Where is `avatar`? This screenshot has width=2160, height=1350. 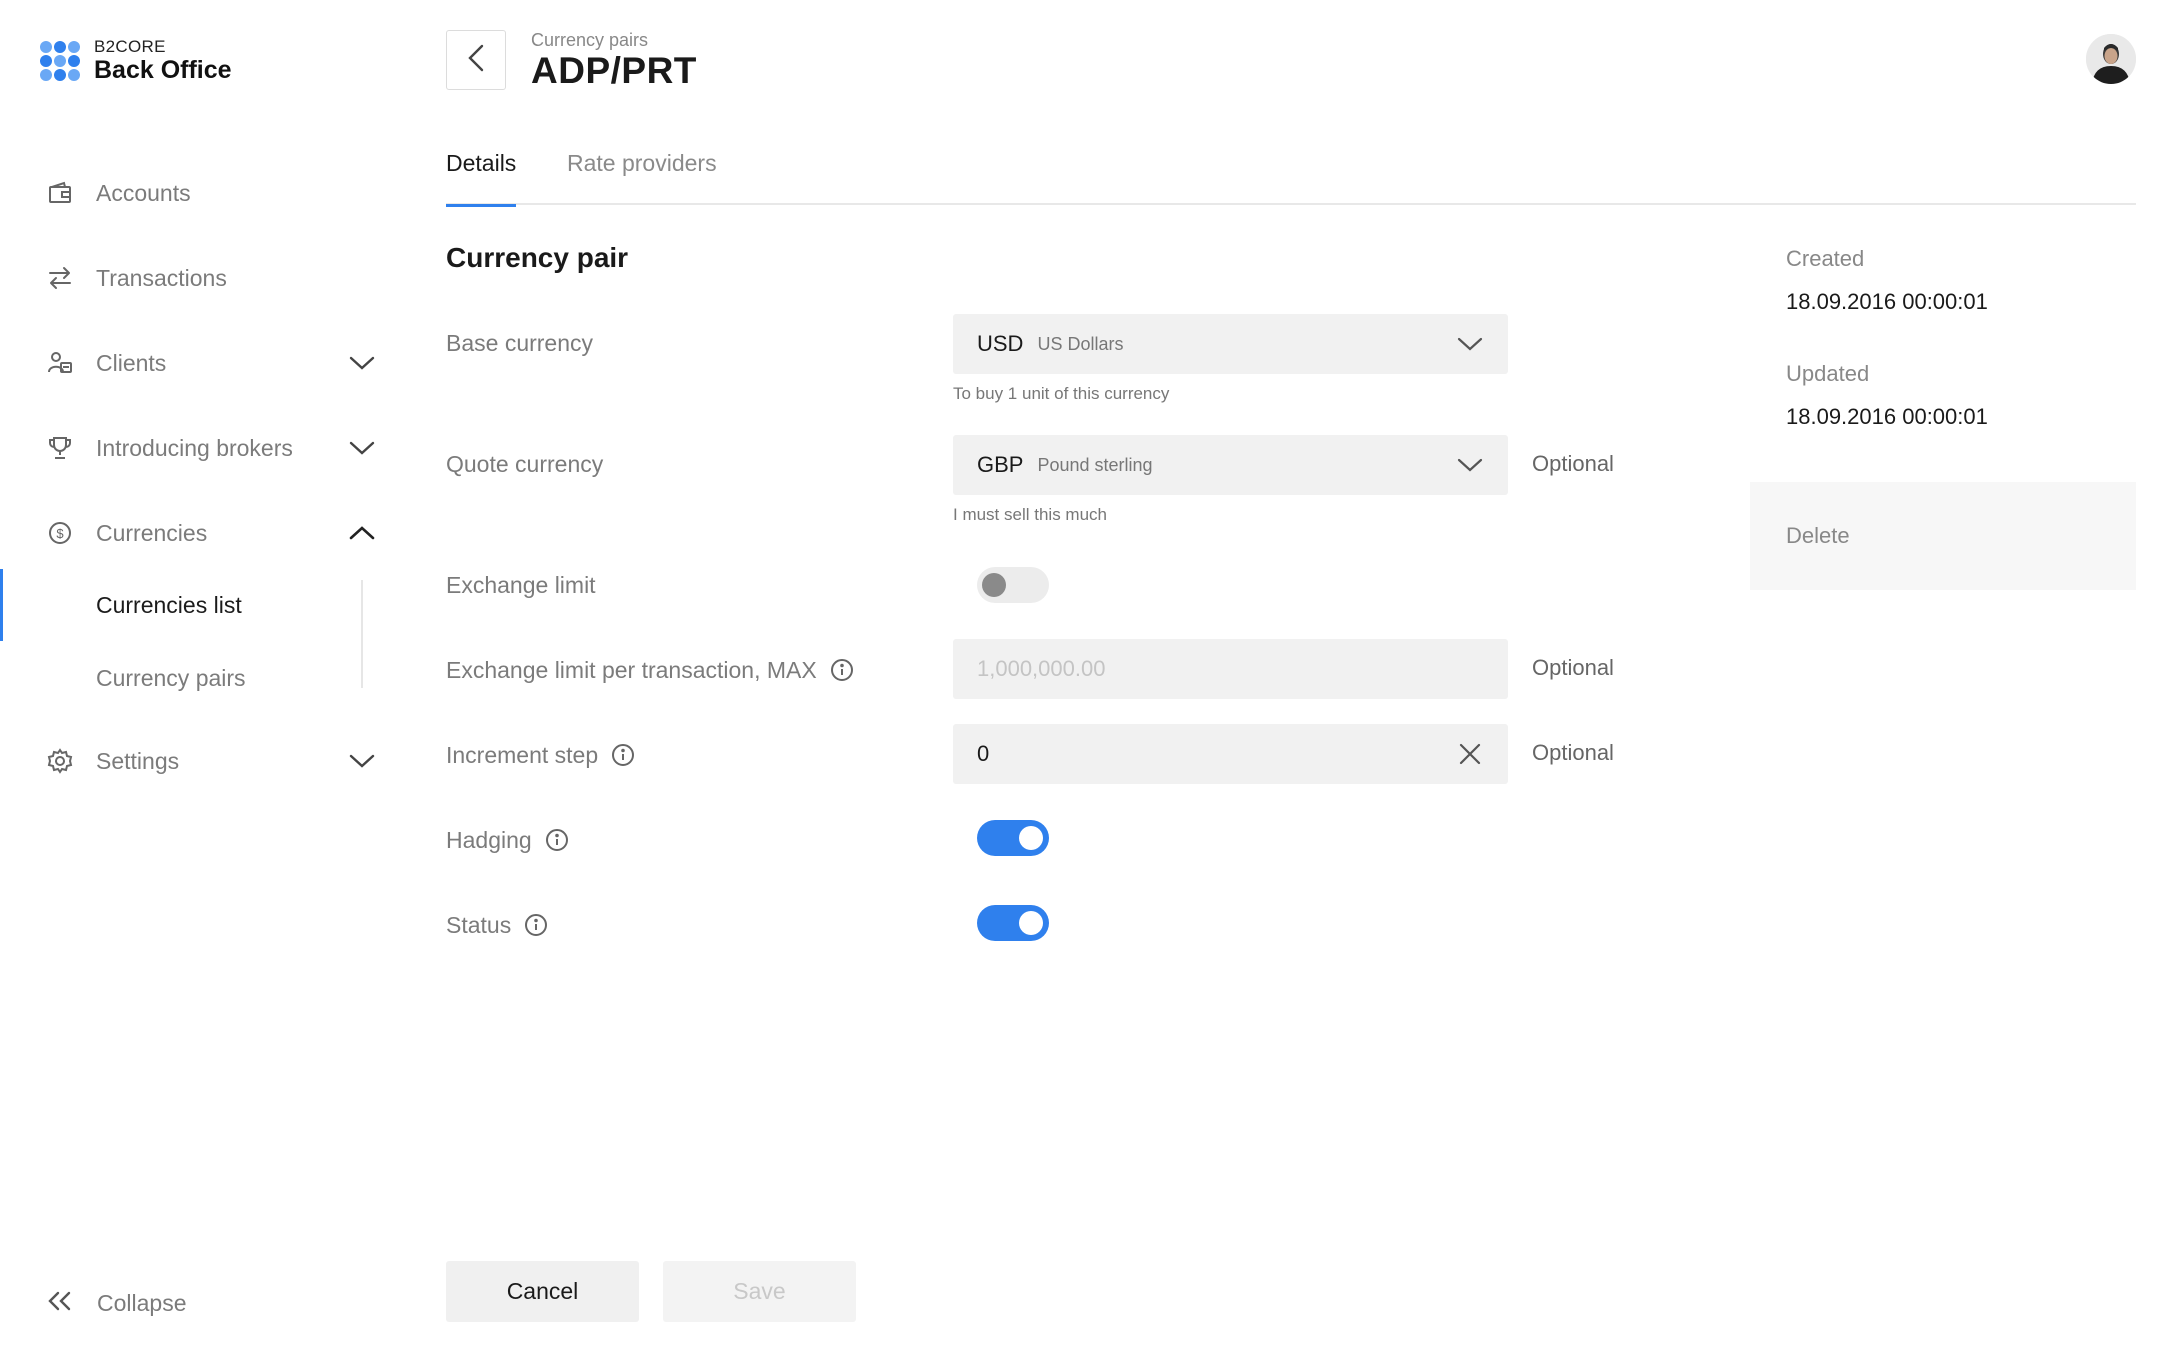 avatar is located at coordinates (2111, 59).